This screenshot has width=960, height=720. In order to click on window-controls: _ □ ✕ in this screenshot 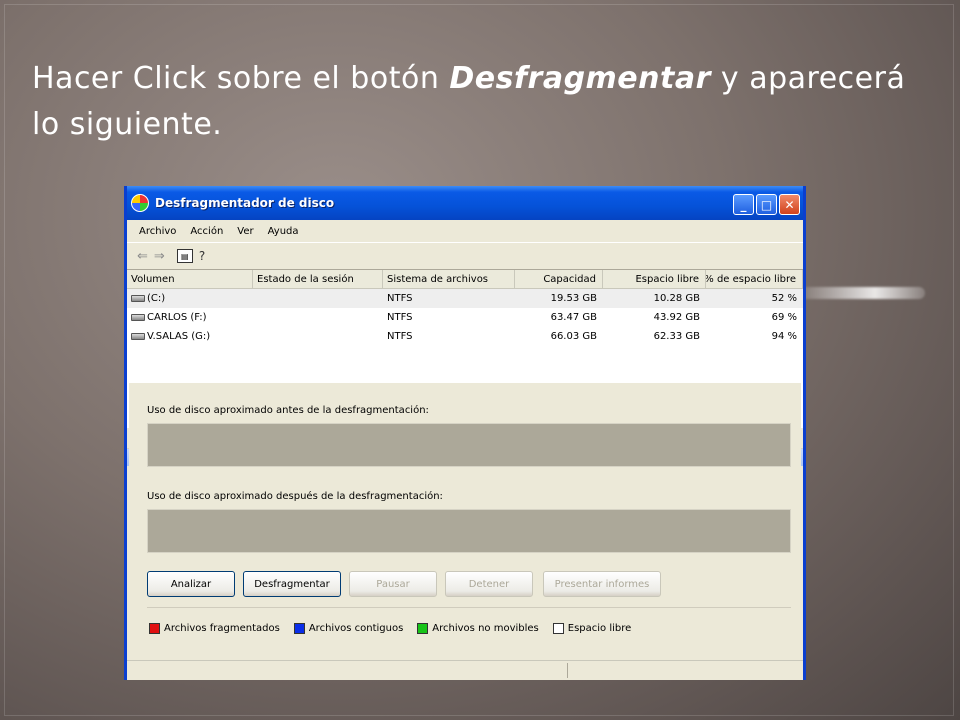, I will do `click(766, 204)`.